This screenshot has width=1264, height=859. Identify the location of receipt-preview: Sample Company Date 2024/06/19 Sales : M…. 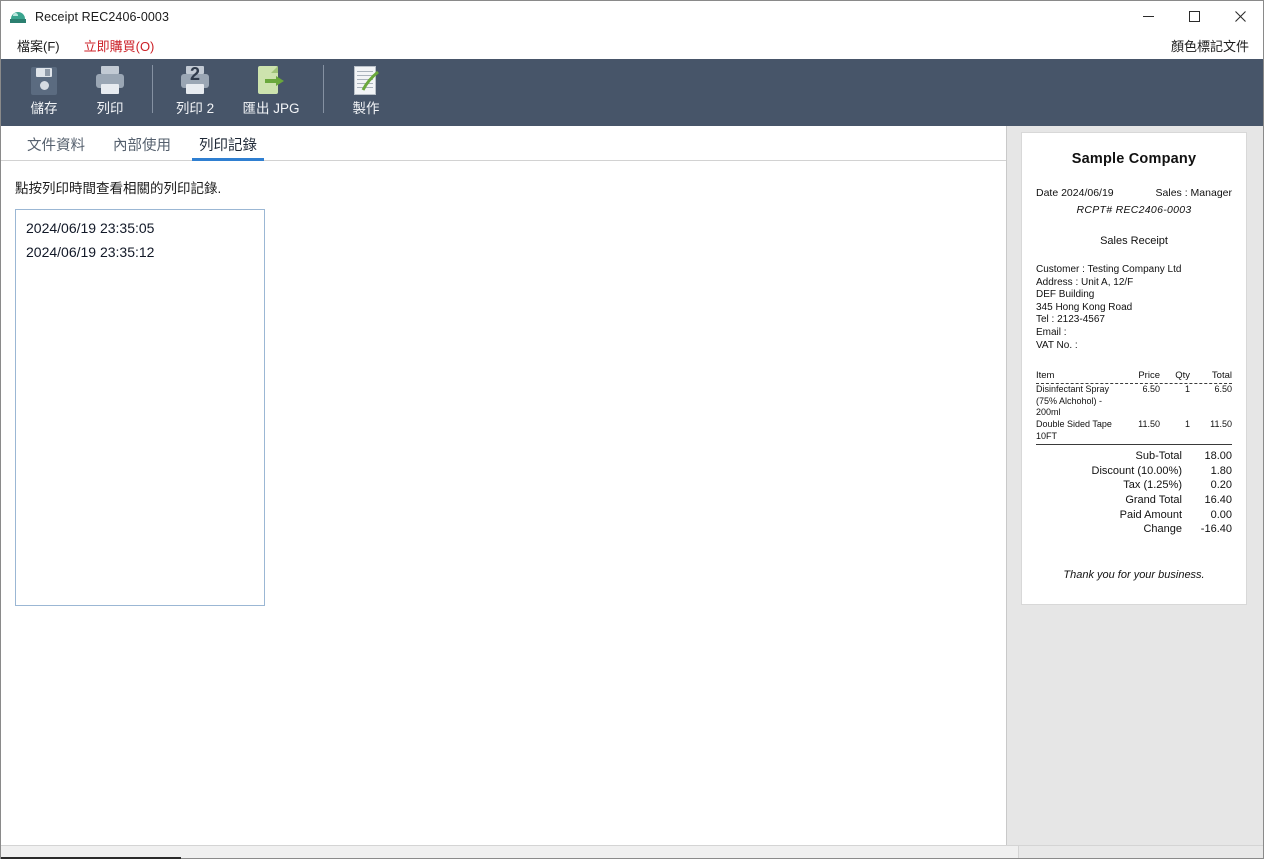
(1134, 368).